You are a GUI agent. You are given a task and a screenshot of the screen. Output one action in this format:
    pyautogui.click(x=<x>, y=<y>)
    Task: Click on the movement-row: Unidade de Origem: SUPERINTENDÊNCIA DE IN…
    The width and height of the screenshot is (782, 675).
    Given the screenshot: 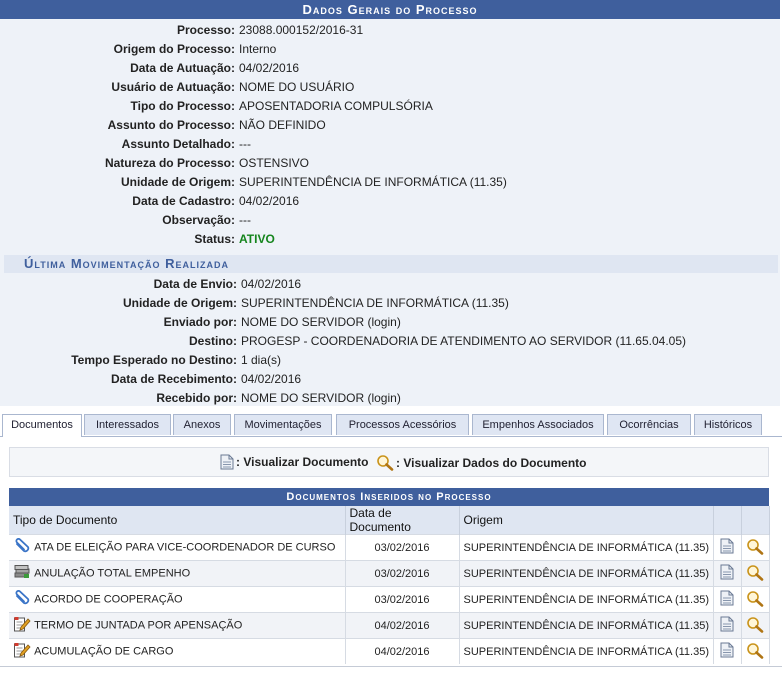 What is the action you would take?
    pyautogui.click(x=390, y=303)
    